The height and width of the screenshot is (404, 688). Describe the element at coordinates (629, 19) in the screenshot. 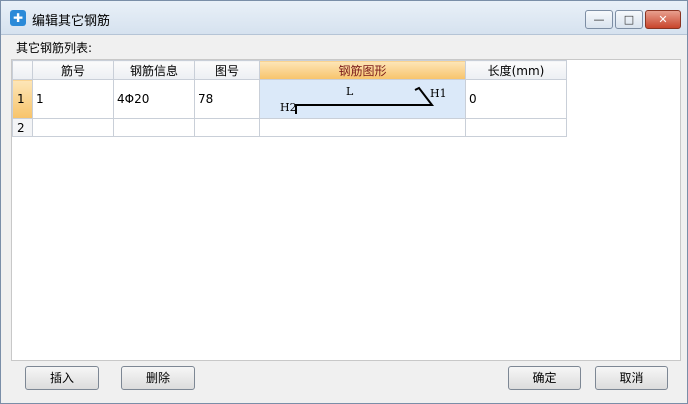

I see `maximize-button: □` at that location.